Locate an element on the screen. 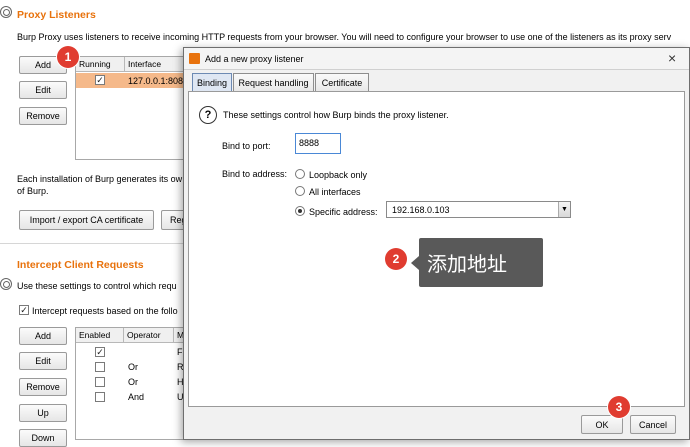 This screenshot has height=447, width=690. burp-logo-icon is located at coordinates (194, 58).